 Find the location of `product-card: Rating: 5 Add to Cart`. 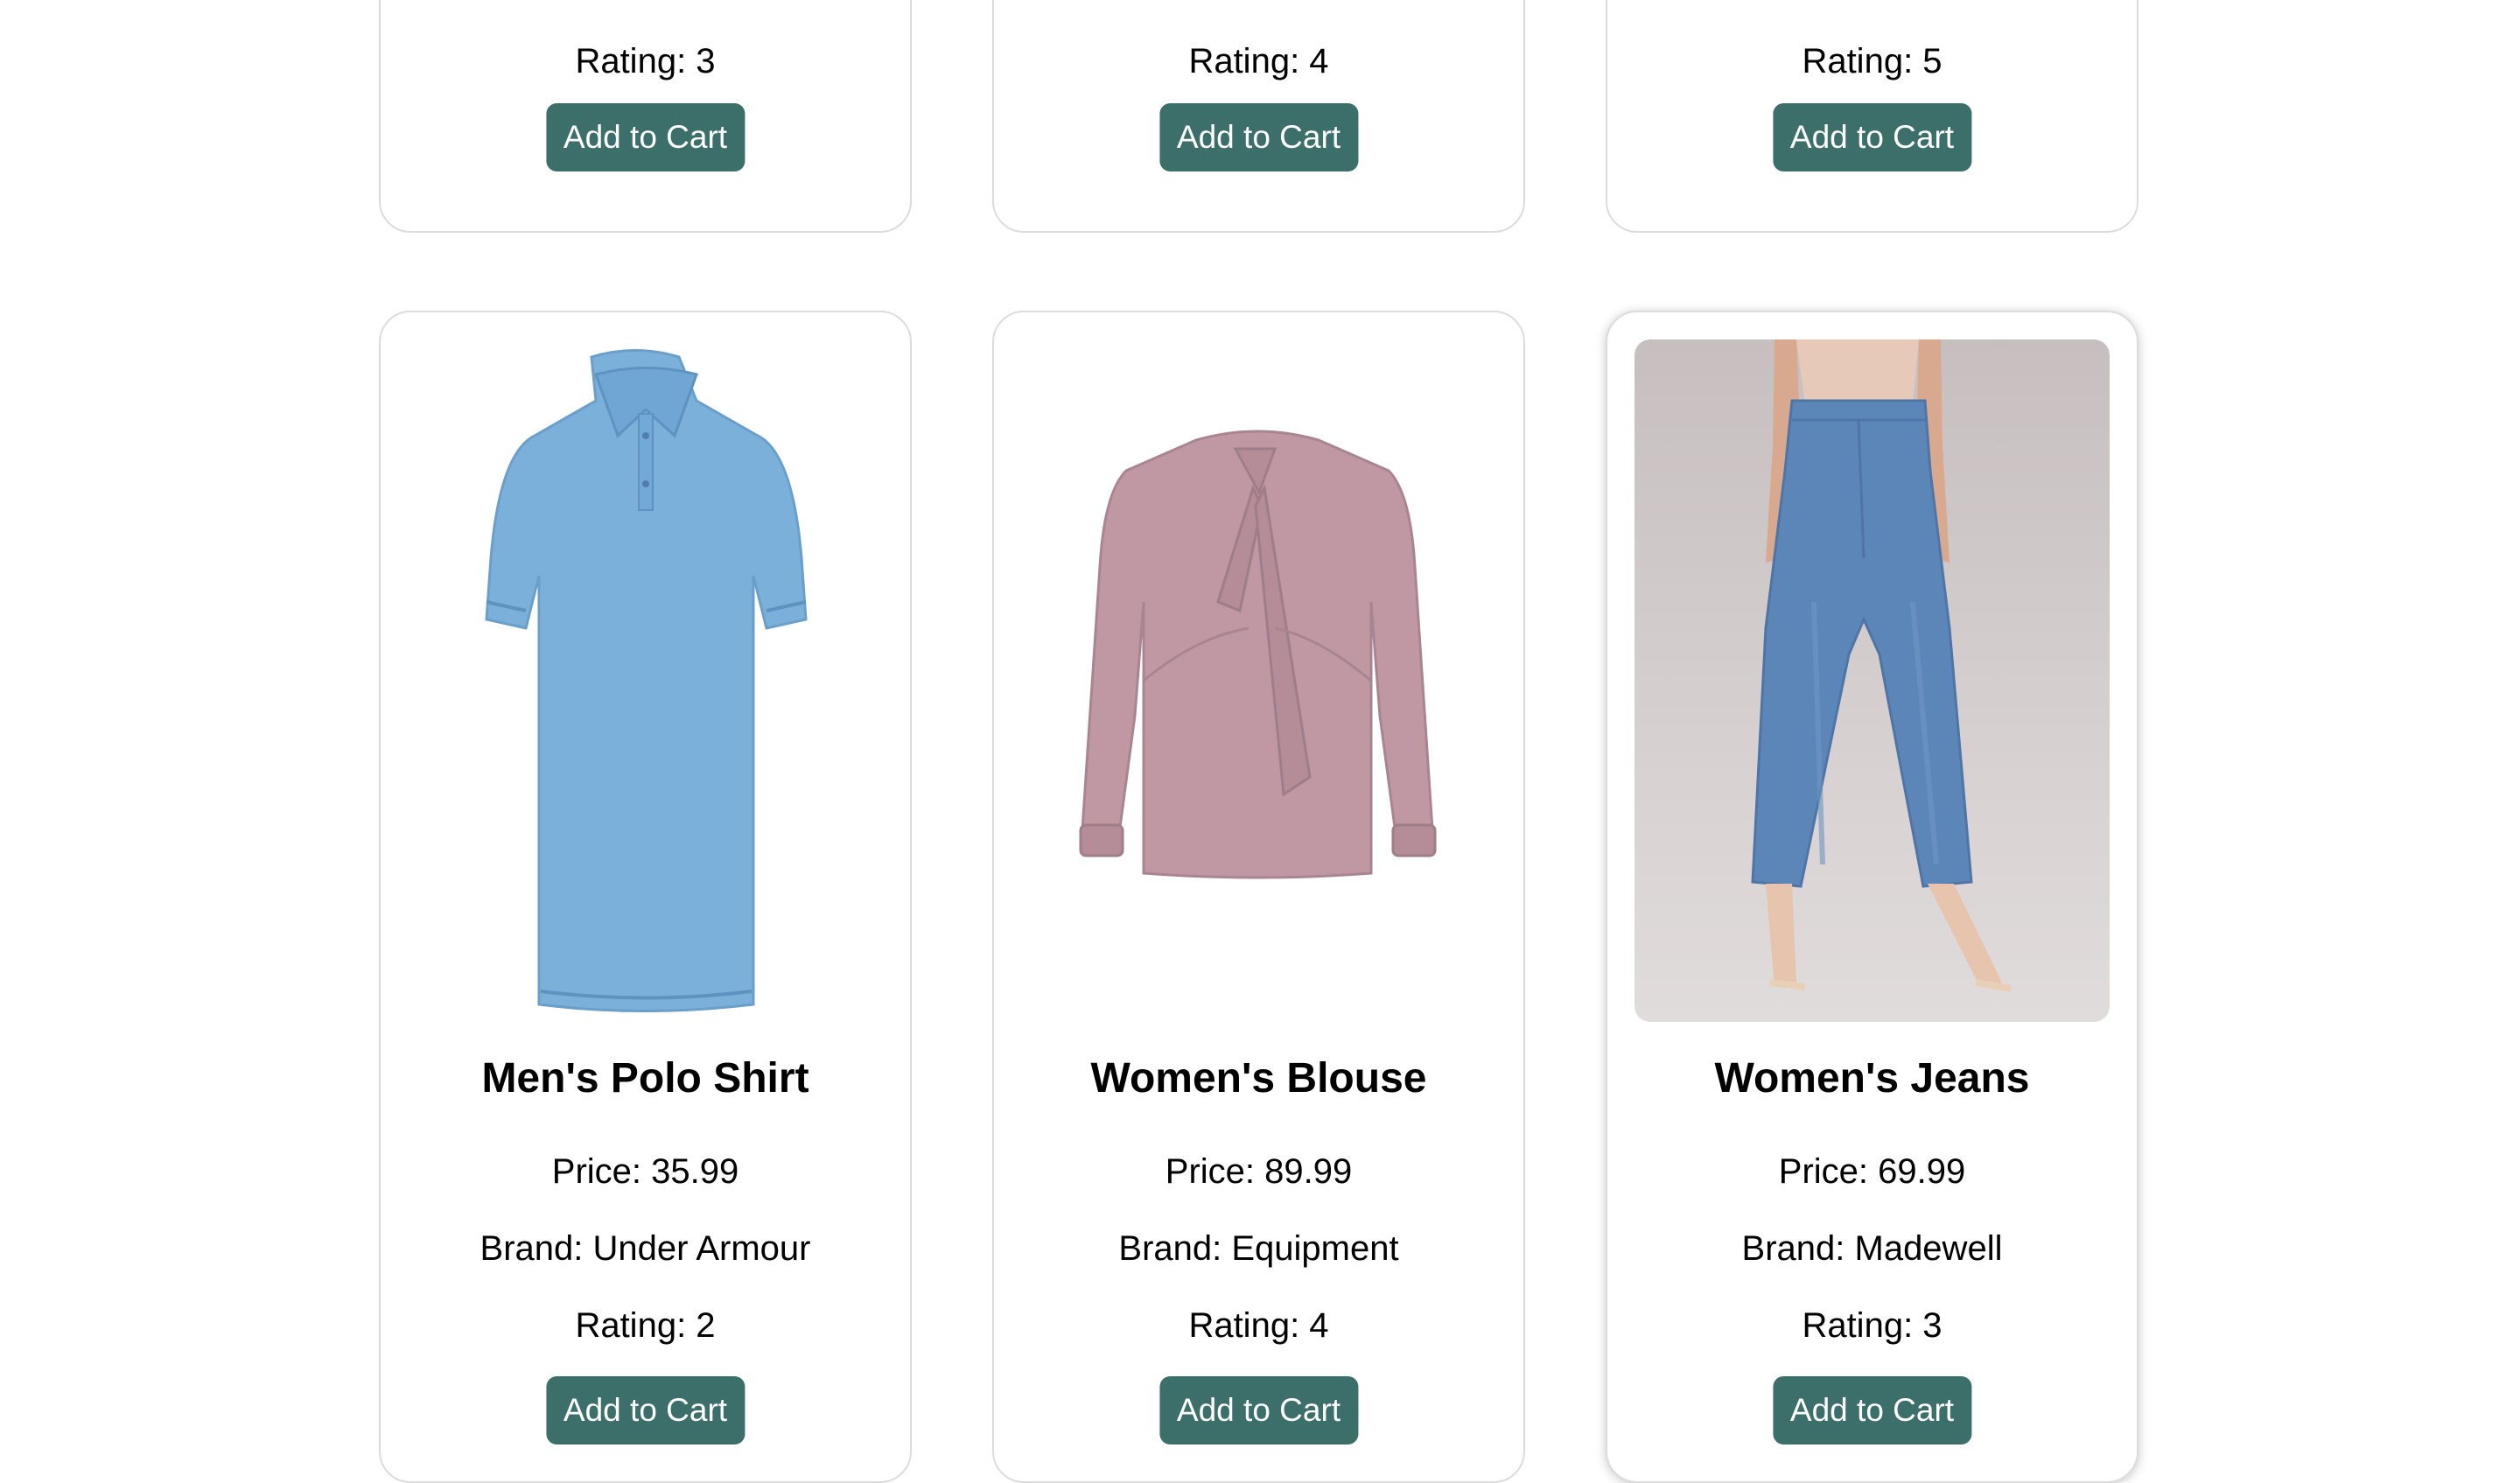

product-card: Rating: 5 Add to Cart is located at coordinates (1872, 116).